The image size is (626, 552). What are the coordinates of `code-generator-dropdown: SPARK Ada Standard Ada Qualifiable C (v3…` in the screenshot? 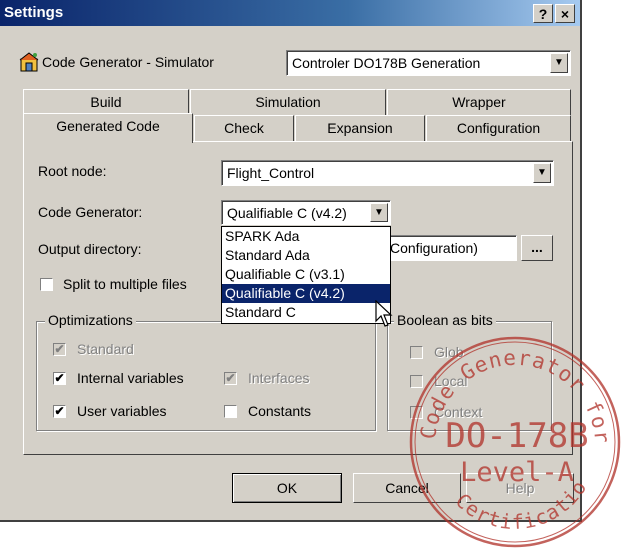 It's located at (306, 275).